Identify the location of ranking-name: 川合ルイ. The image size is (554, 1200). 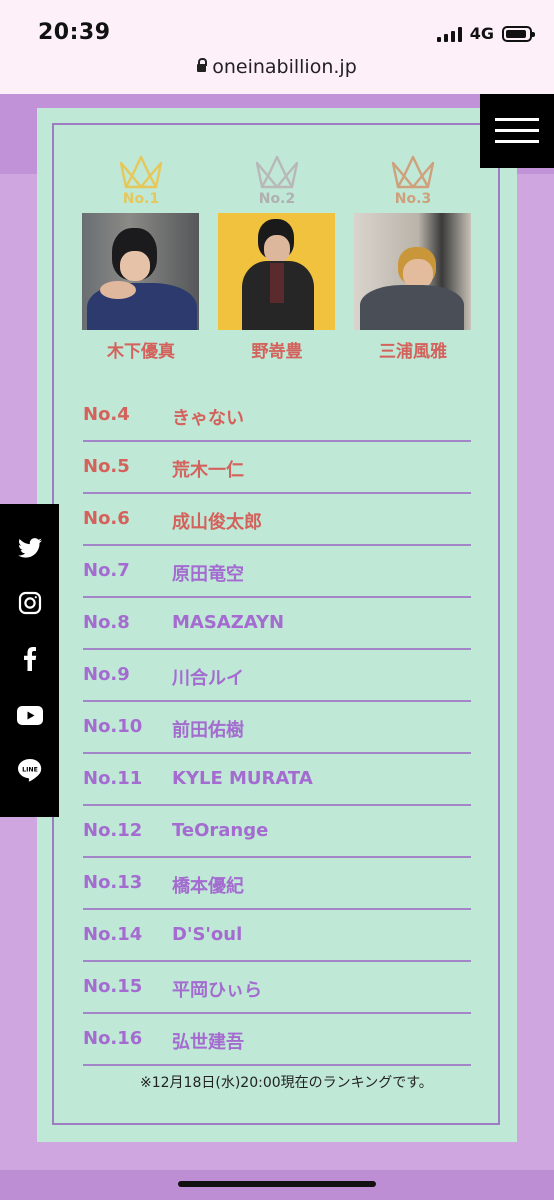
(208, 678).